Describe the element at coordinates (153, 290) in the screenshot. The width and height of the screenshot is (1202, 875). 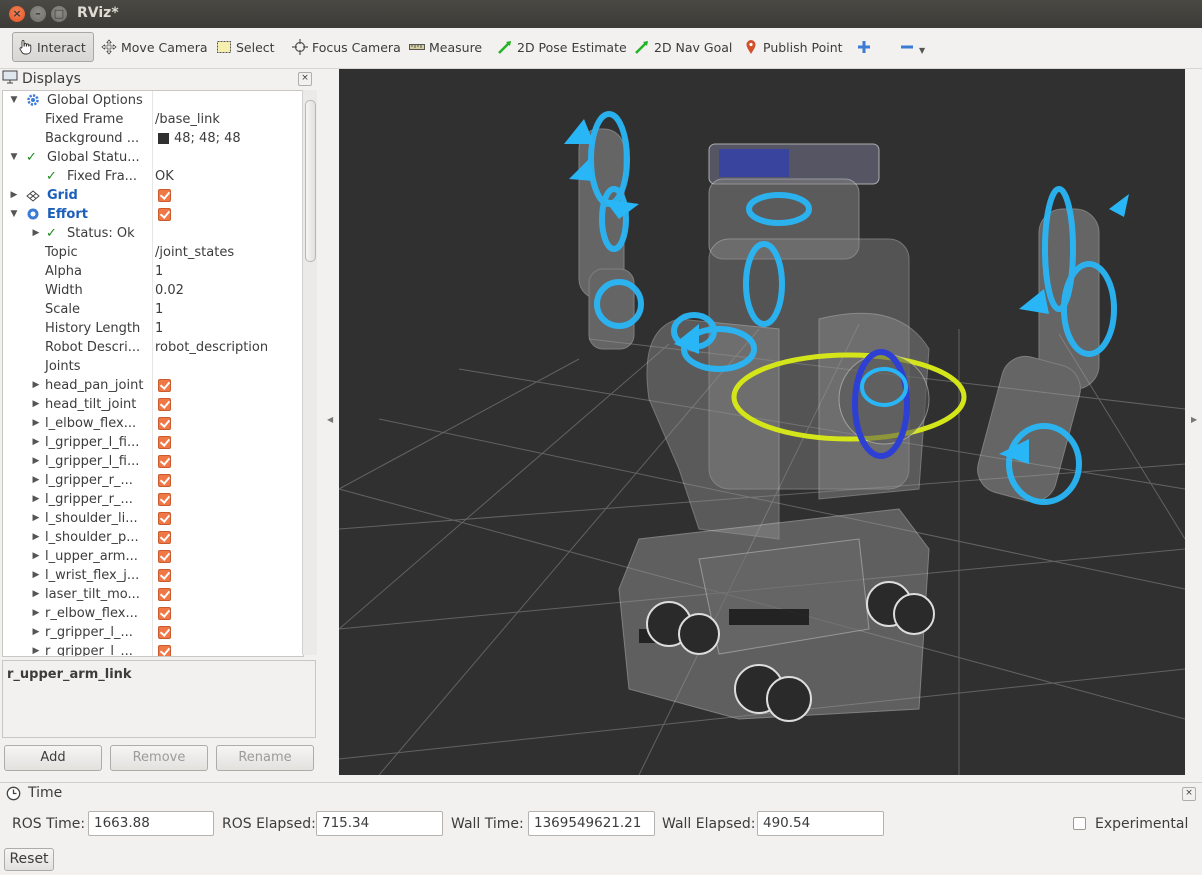
I see `tree-row-width: Width 0.02` at that location.